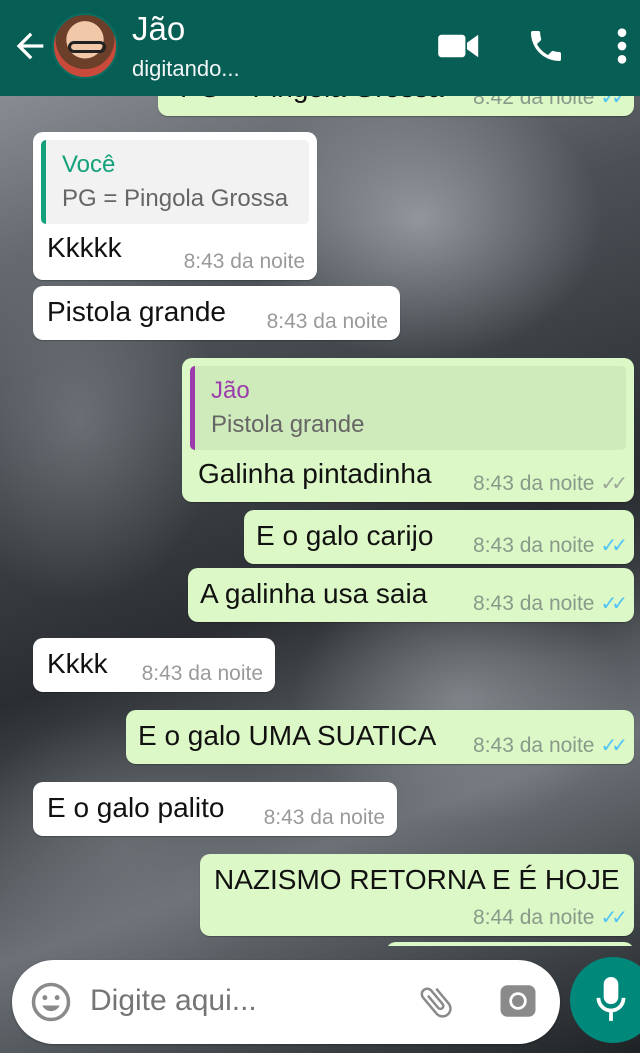 The width and height of the screenshot is (640, 1053). What do you see at coordinates (417, 879) in the screenshot?
I see `message-text: NAZISMO RETORNA E É HOJE` at bounding box center [417, 879].